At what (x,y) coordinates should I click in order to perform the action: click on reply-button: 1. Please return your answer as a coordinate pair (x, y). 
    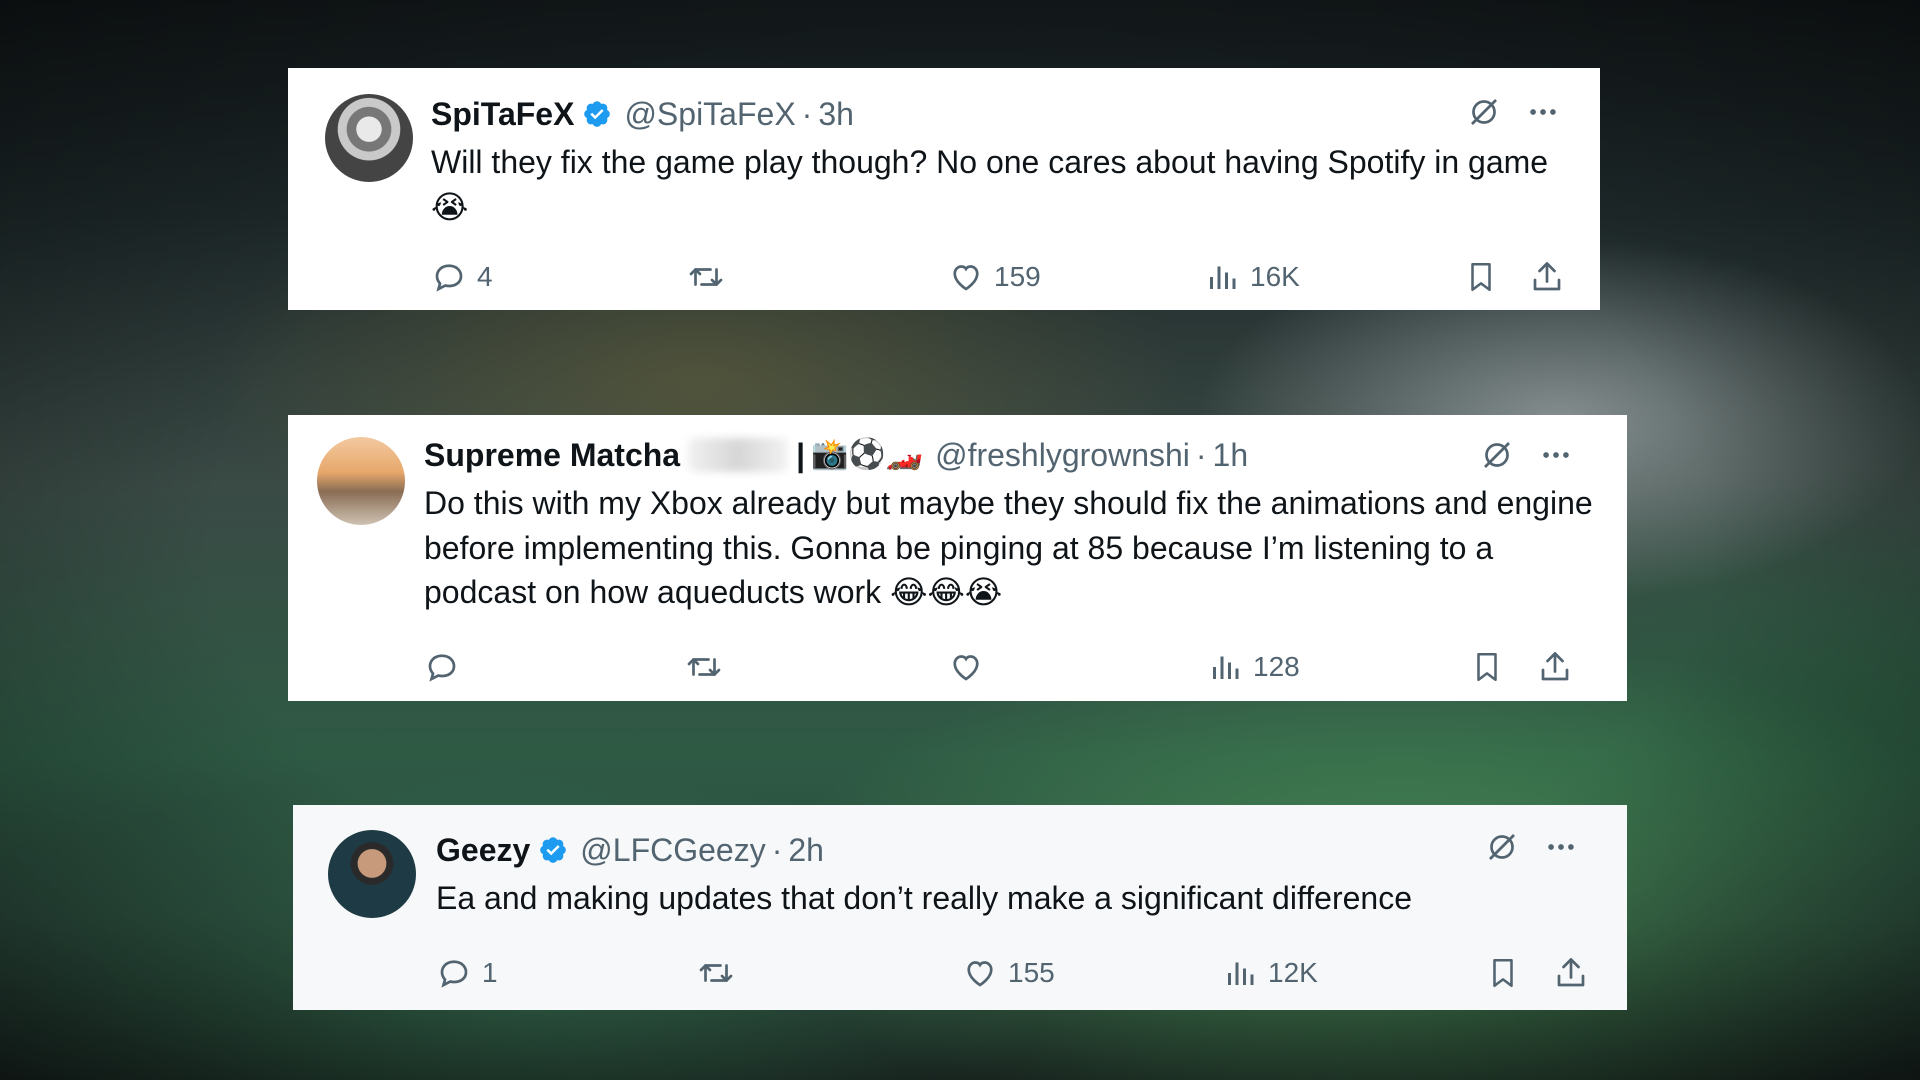
    Looking at the image, I should click on (467, 973).